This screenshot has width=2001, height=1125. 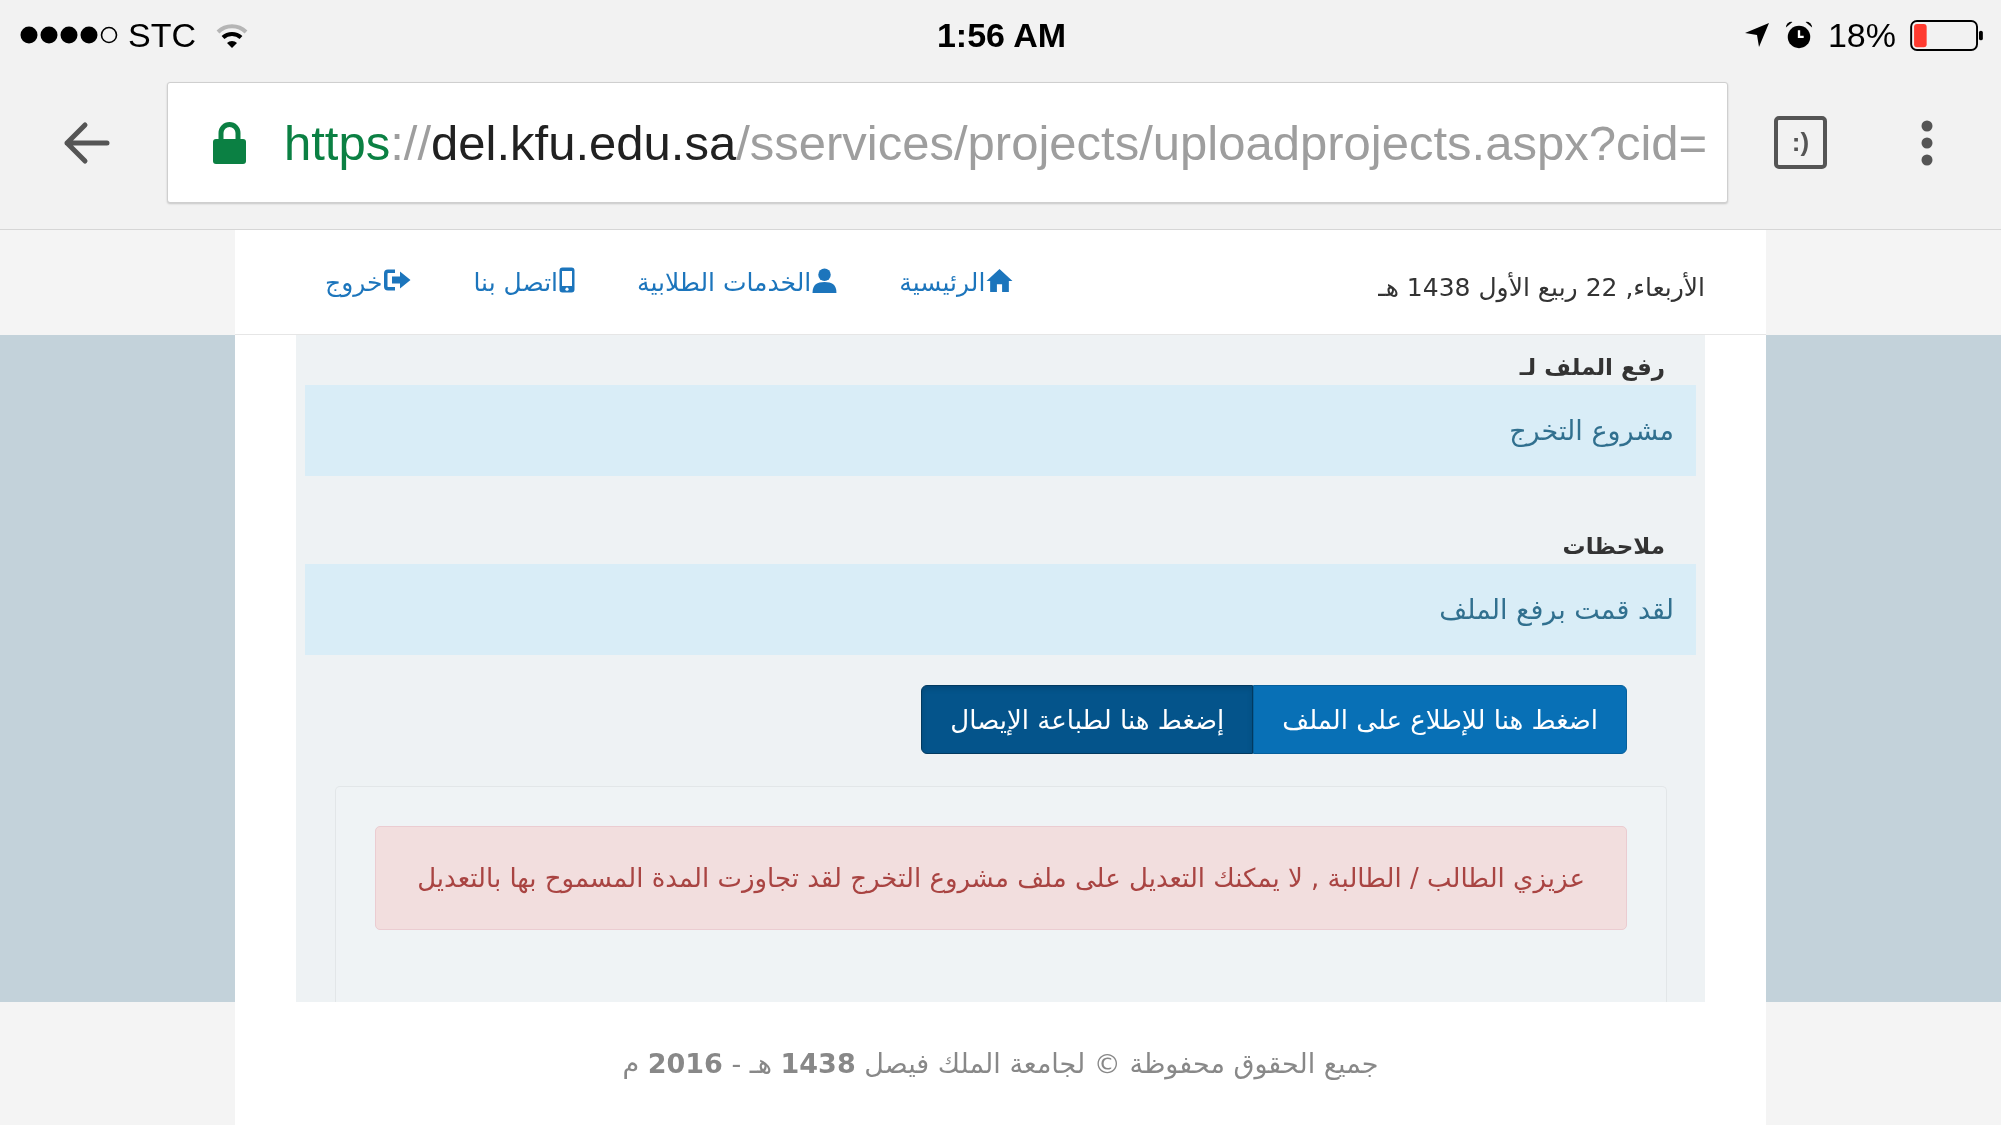 What do you see at coordinates (1541, 287) in the screenshot?
I see `date-text: الأربعاء, 22 ربيع الأول 1438 هـ` at bounding box center [1541, 287].